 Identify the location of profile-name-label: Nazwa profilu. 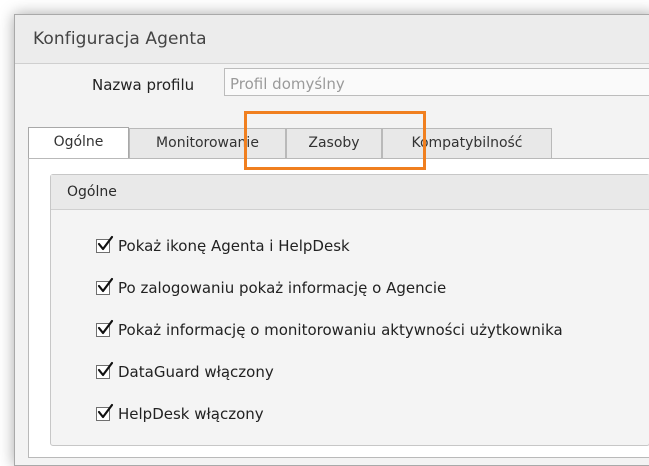
(143, 85).